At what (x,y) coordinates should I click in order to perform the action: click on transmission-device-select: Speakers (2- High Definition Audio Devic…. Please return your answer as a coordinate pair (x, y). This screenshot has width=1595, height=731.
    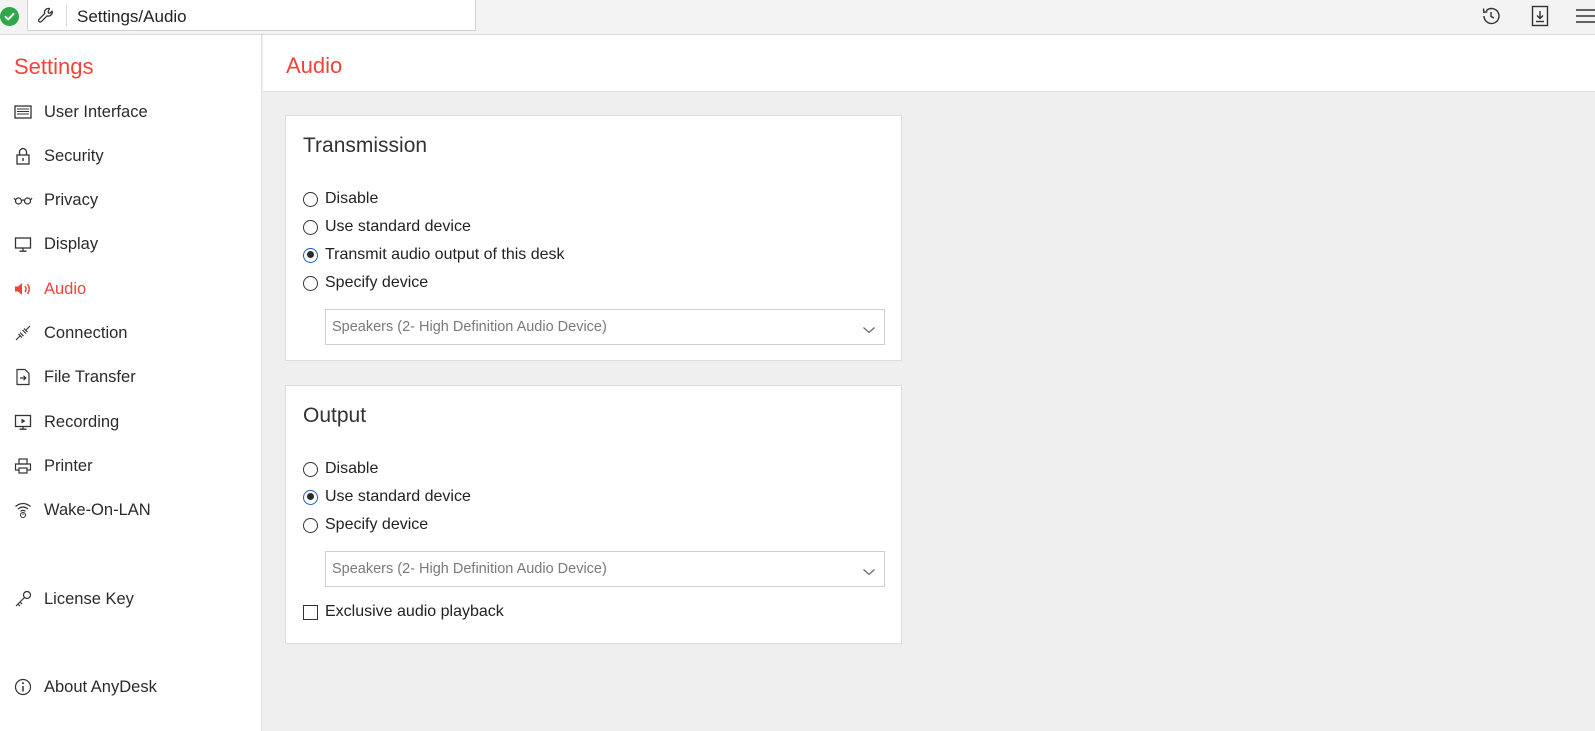
    Looking at the image, I should click on (605, 327).